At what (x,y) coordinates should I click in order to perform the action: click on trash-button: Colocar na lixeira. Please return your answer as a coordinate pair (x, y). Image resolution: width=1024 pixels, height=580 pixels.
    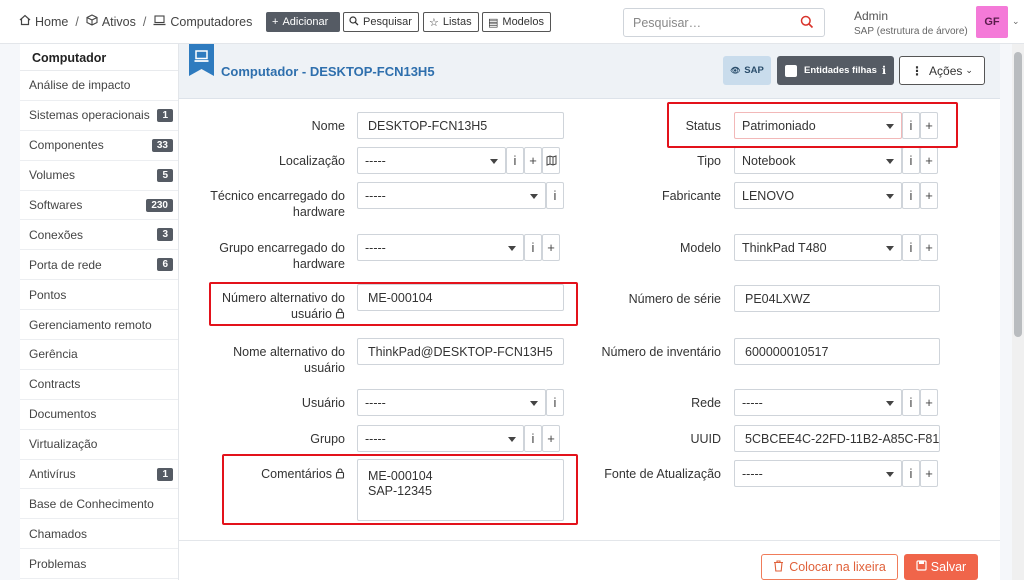
    Looking at the image, I should click on (829, 567).